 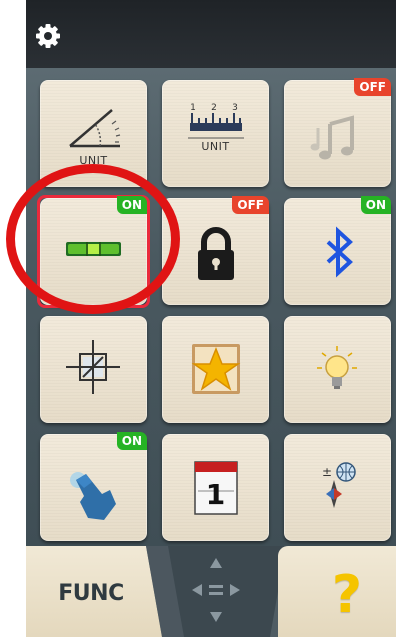 I want to click on bluetooth-tile: ON, so click(x=337, y=250).